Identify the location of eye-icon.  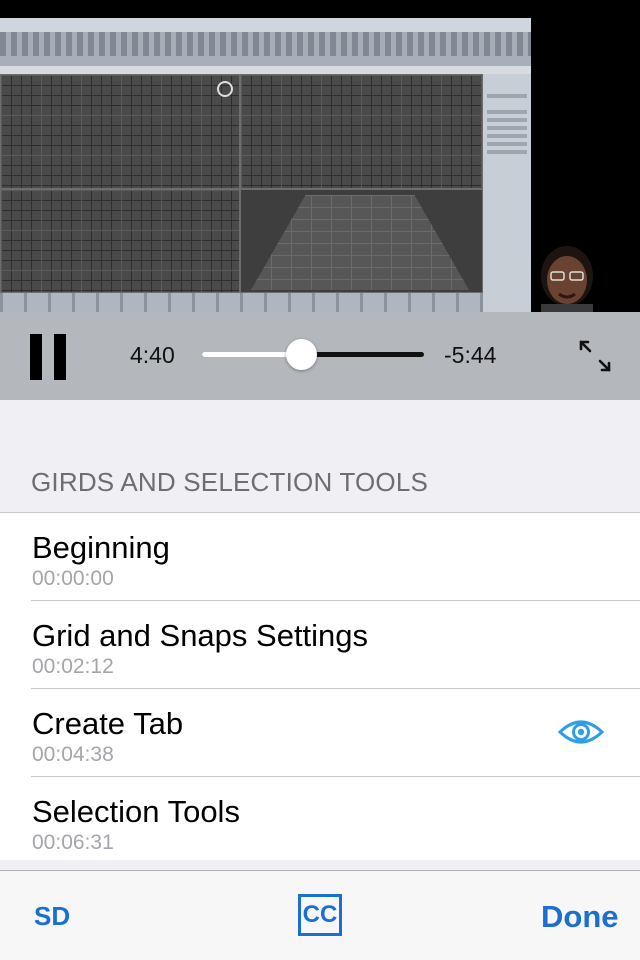
(581, 732).